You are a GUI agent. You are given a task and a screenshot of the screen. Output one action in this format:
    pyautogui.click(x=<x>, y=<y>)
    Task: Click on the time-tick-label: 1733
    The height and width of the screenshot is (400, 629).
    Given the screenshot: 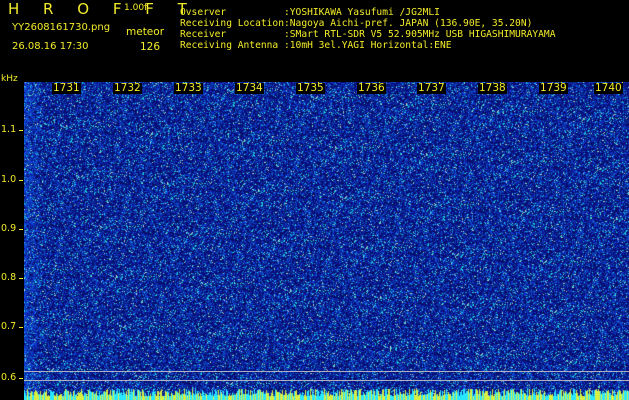 What is the action you would take?
    pyautogui.click(x=188, y=88)
    